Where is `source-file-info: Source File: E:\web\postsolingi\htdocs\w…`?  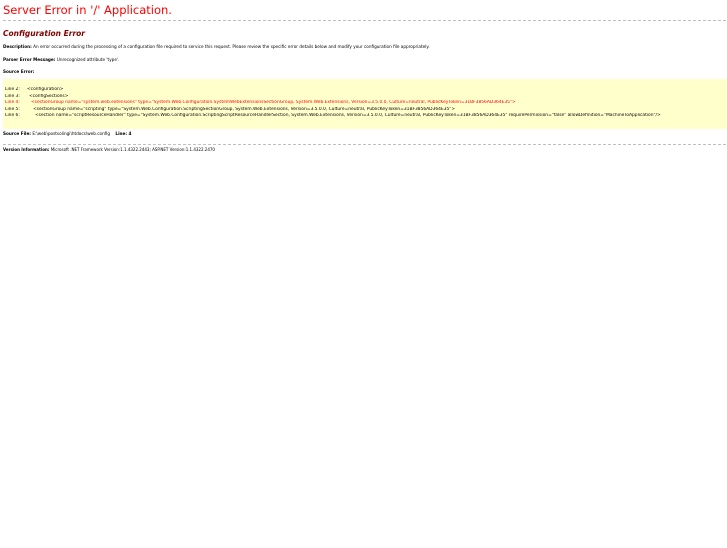
source-file-info: Source File: E:\web\postsolingi\htdocs\w… is located at coordinates (365, 134).